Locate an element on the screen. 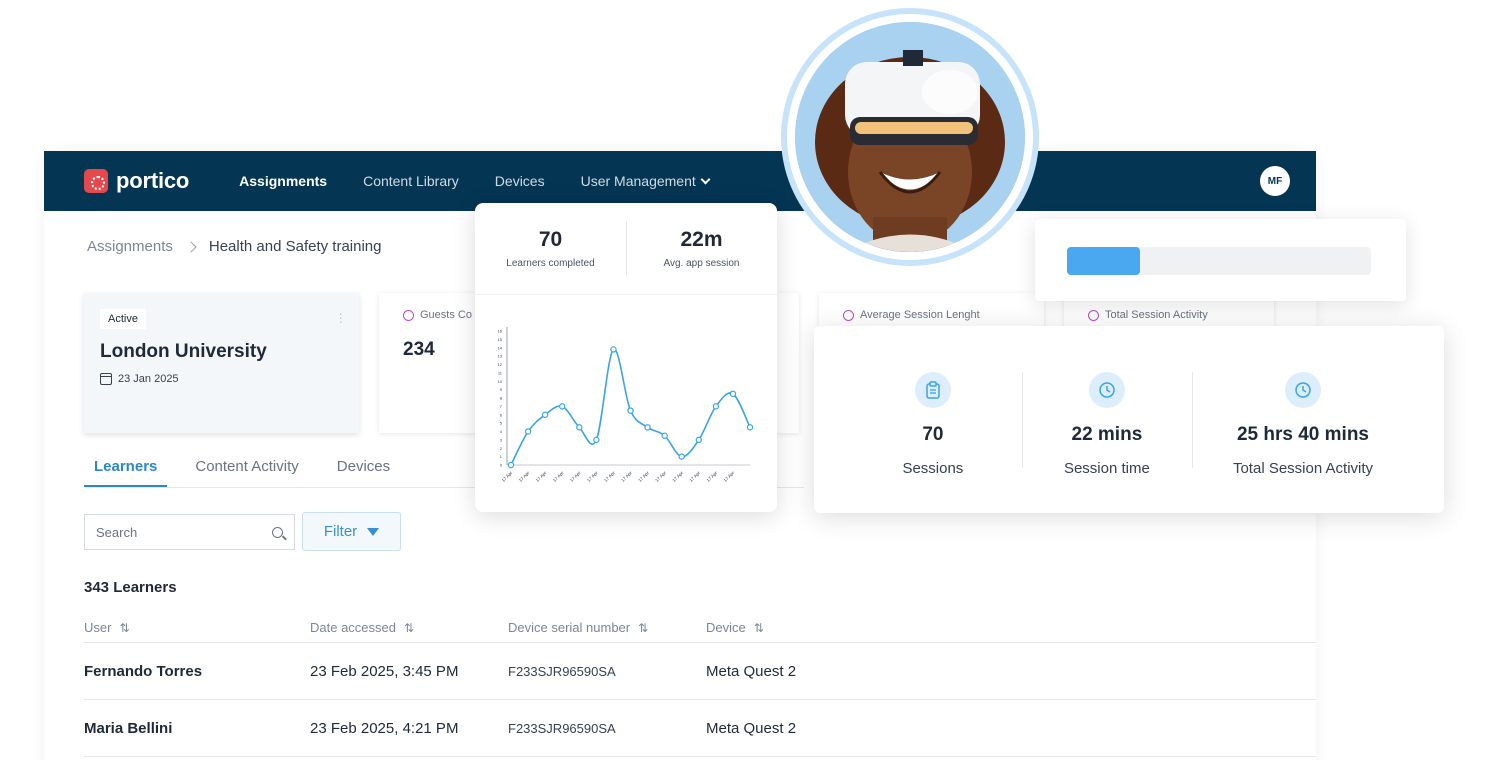 Image resolution: width=1488 pixels, height=760 pixels. column-header-label: Device is located at coordinates (726, 627).